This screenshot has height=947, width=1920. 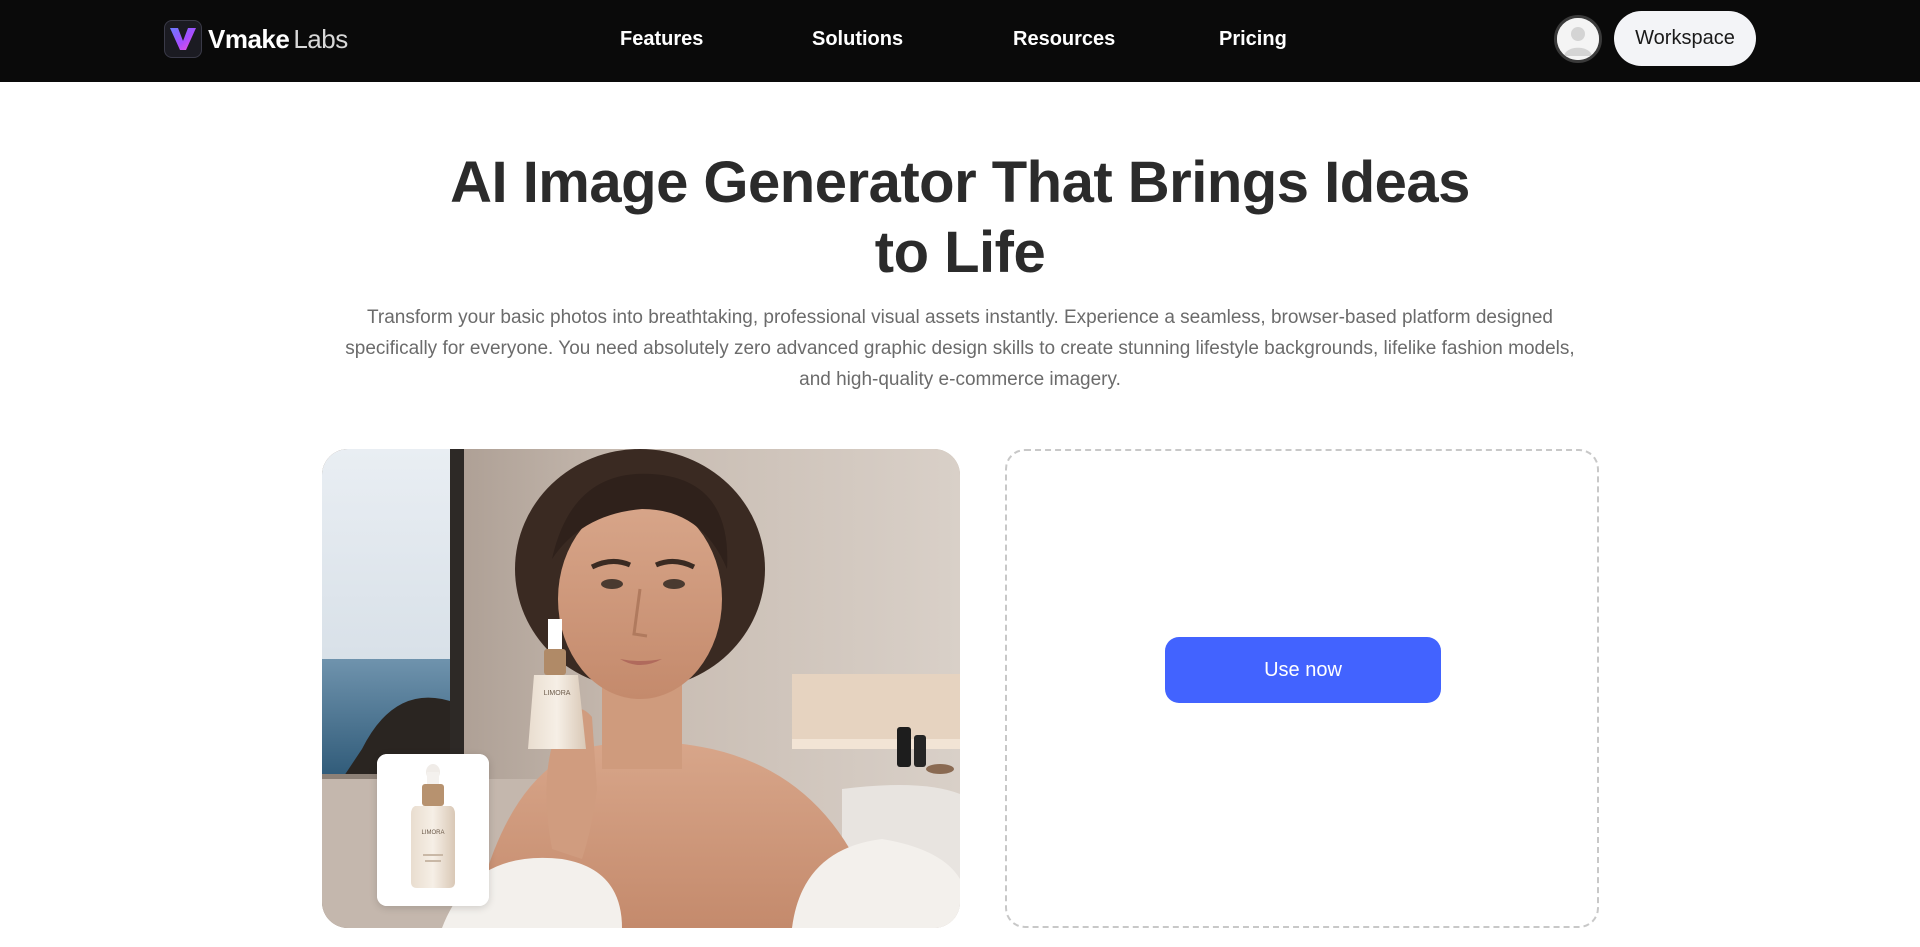 What do you see at coordinates (661, 39) in the screenshot?
I see `nav-item-features: Features` at bounding box center [661, 39].